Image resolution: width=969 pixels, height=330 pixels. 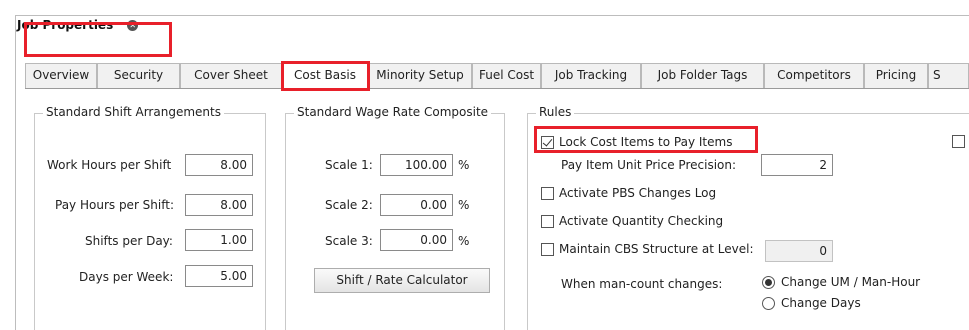 I want to click on pbs-changes-log-checkbox, so click(x=547, y=193).